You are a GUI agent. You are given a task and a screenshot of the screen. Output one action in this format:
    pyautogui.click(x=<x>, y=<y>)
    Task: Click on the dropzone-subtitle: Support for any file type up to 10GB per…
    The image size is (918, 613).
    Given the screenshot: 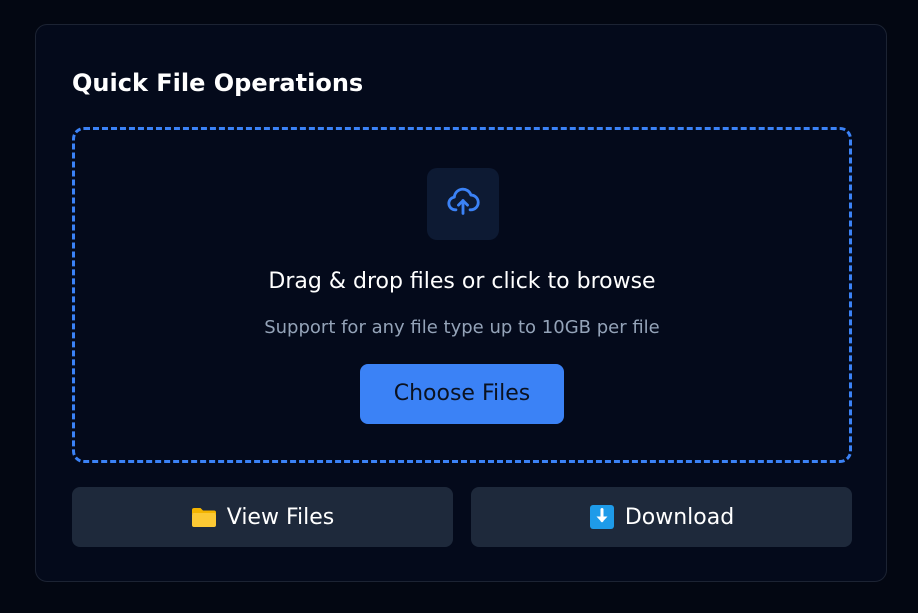 What is the action you would take?
    pyautogui.click(x=462, y=327)
    